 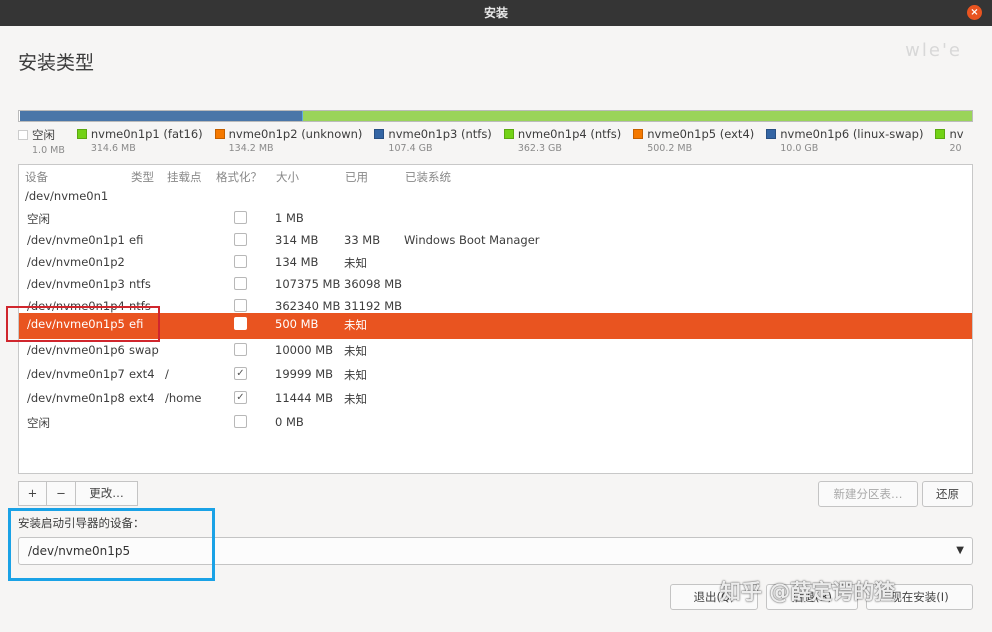 What do you see at coordinates (251, 148) in the screenshot?
I see `legend-size: 134.2 MB` at bounding box center [251, 148].